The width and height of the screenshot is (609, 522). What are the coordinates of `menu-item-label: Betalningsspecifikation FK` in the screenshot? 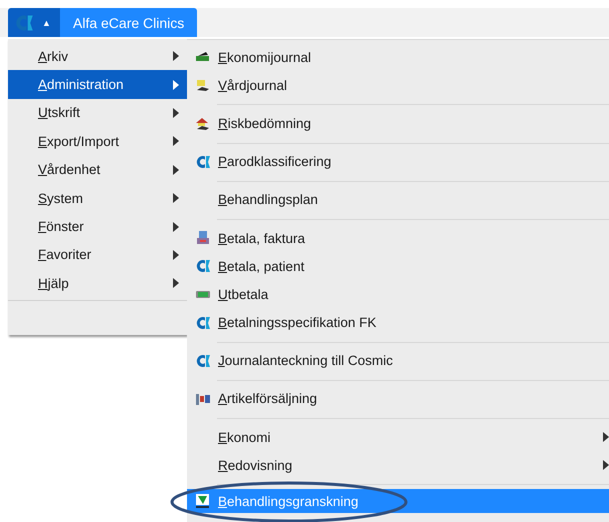 It's located at (298, 322).